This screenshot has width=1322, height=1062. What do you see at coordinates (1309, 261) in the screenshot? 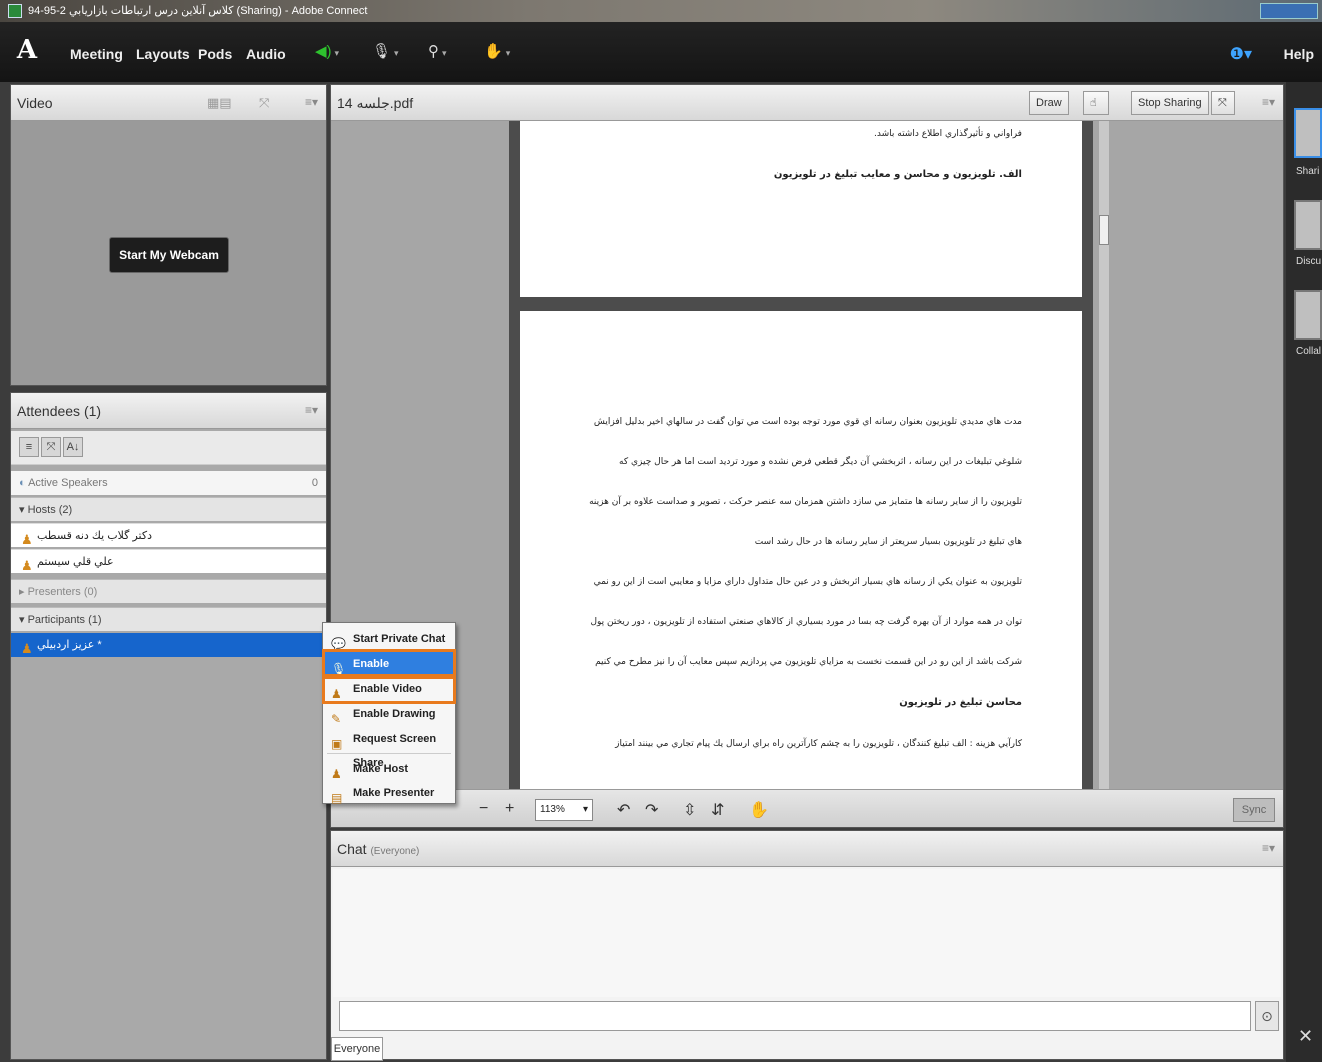
I see `layout-label: Discu` at bounding box center [1309, 261].